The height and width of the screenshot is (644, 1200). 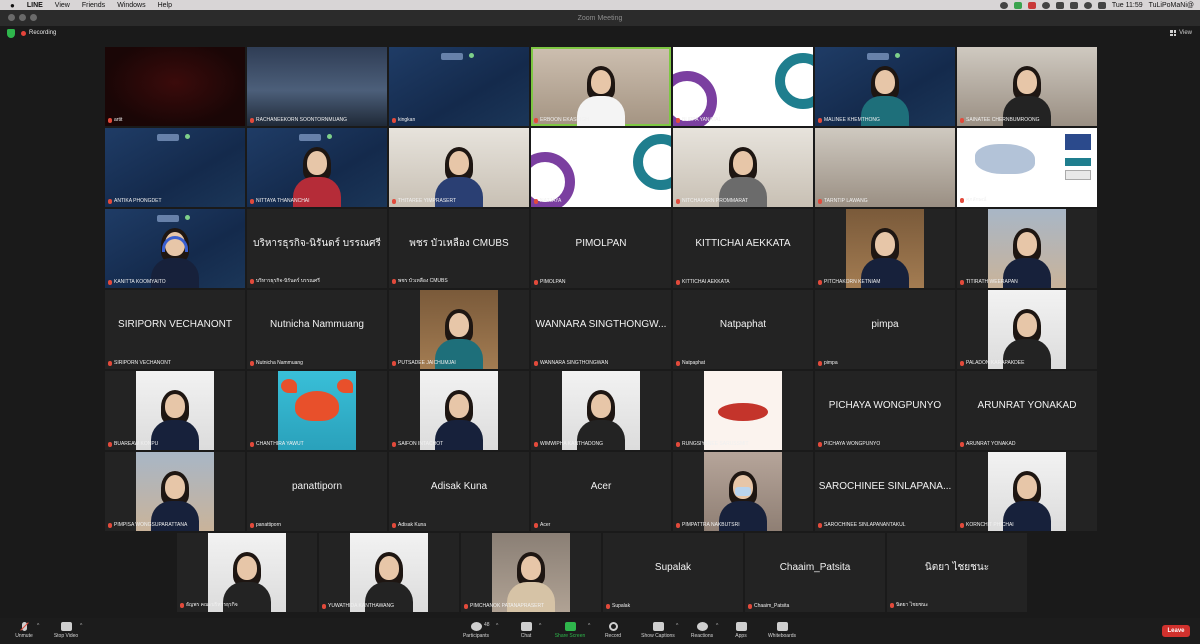 I want to click on video-options-caret-icon: ^, so click(x=81, y=626).